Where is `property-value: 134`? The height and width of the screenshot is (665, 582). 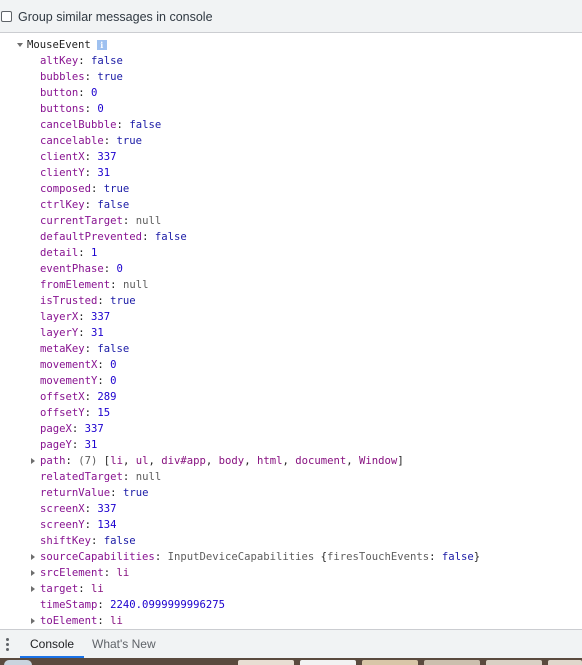 property-value: 134 is located at coordinates (107, 525).